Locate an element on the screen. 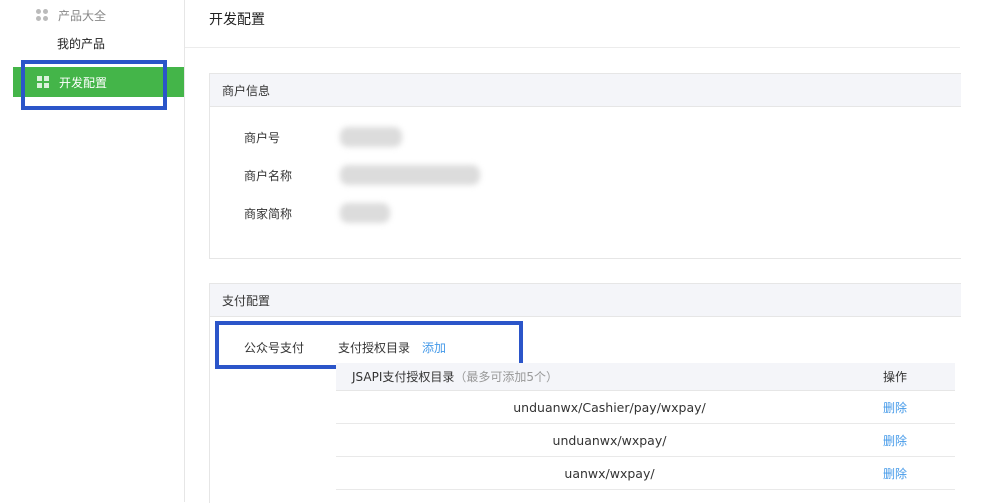 The width and height of the screenshot is (984, 503). title-divider is located at coordinates (572, 47).